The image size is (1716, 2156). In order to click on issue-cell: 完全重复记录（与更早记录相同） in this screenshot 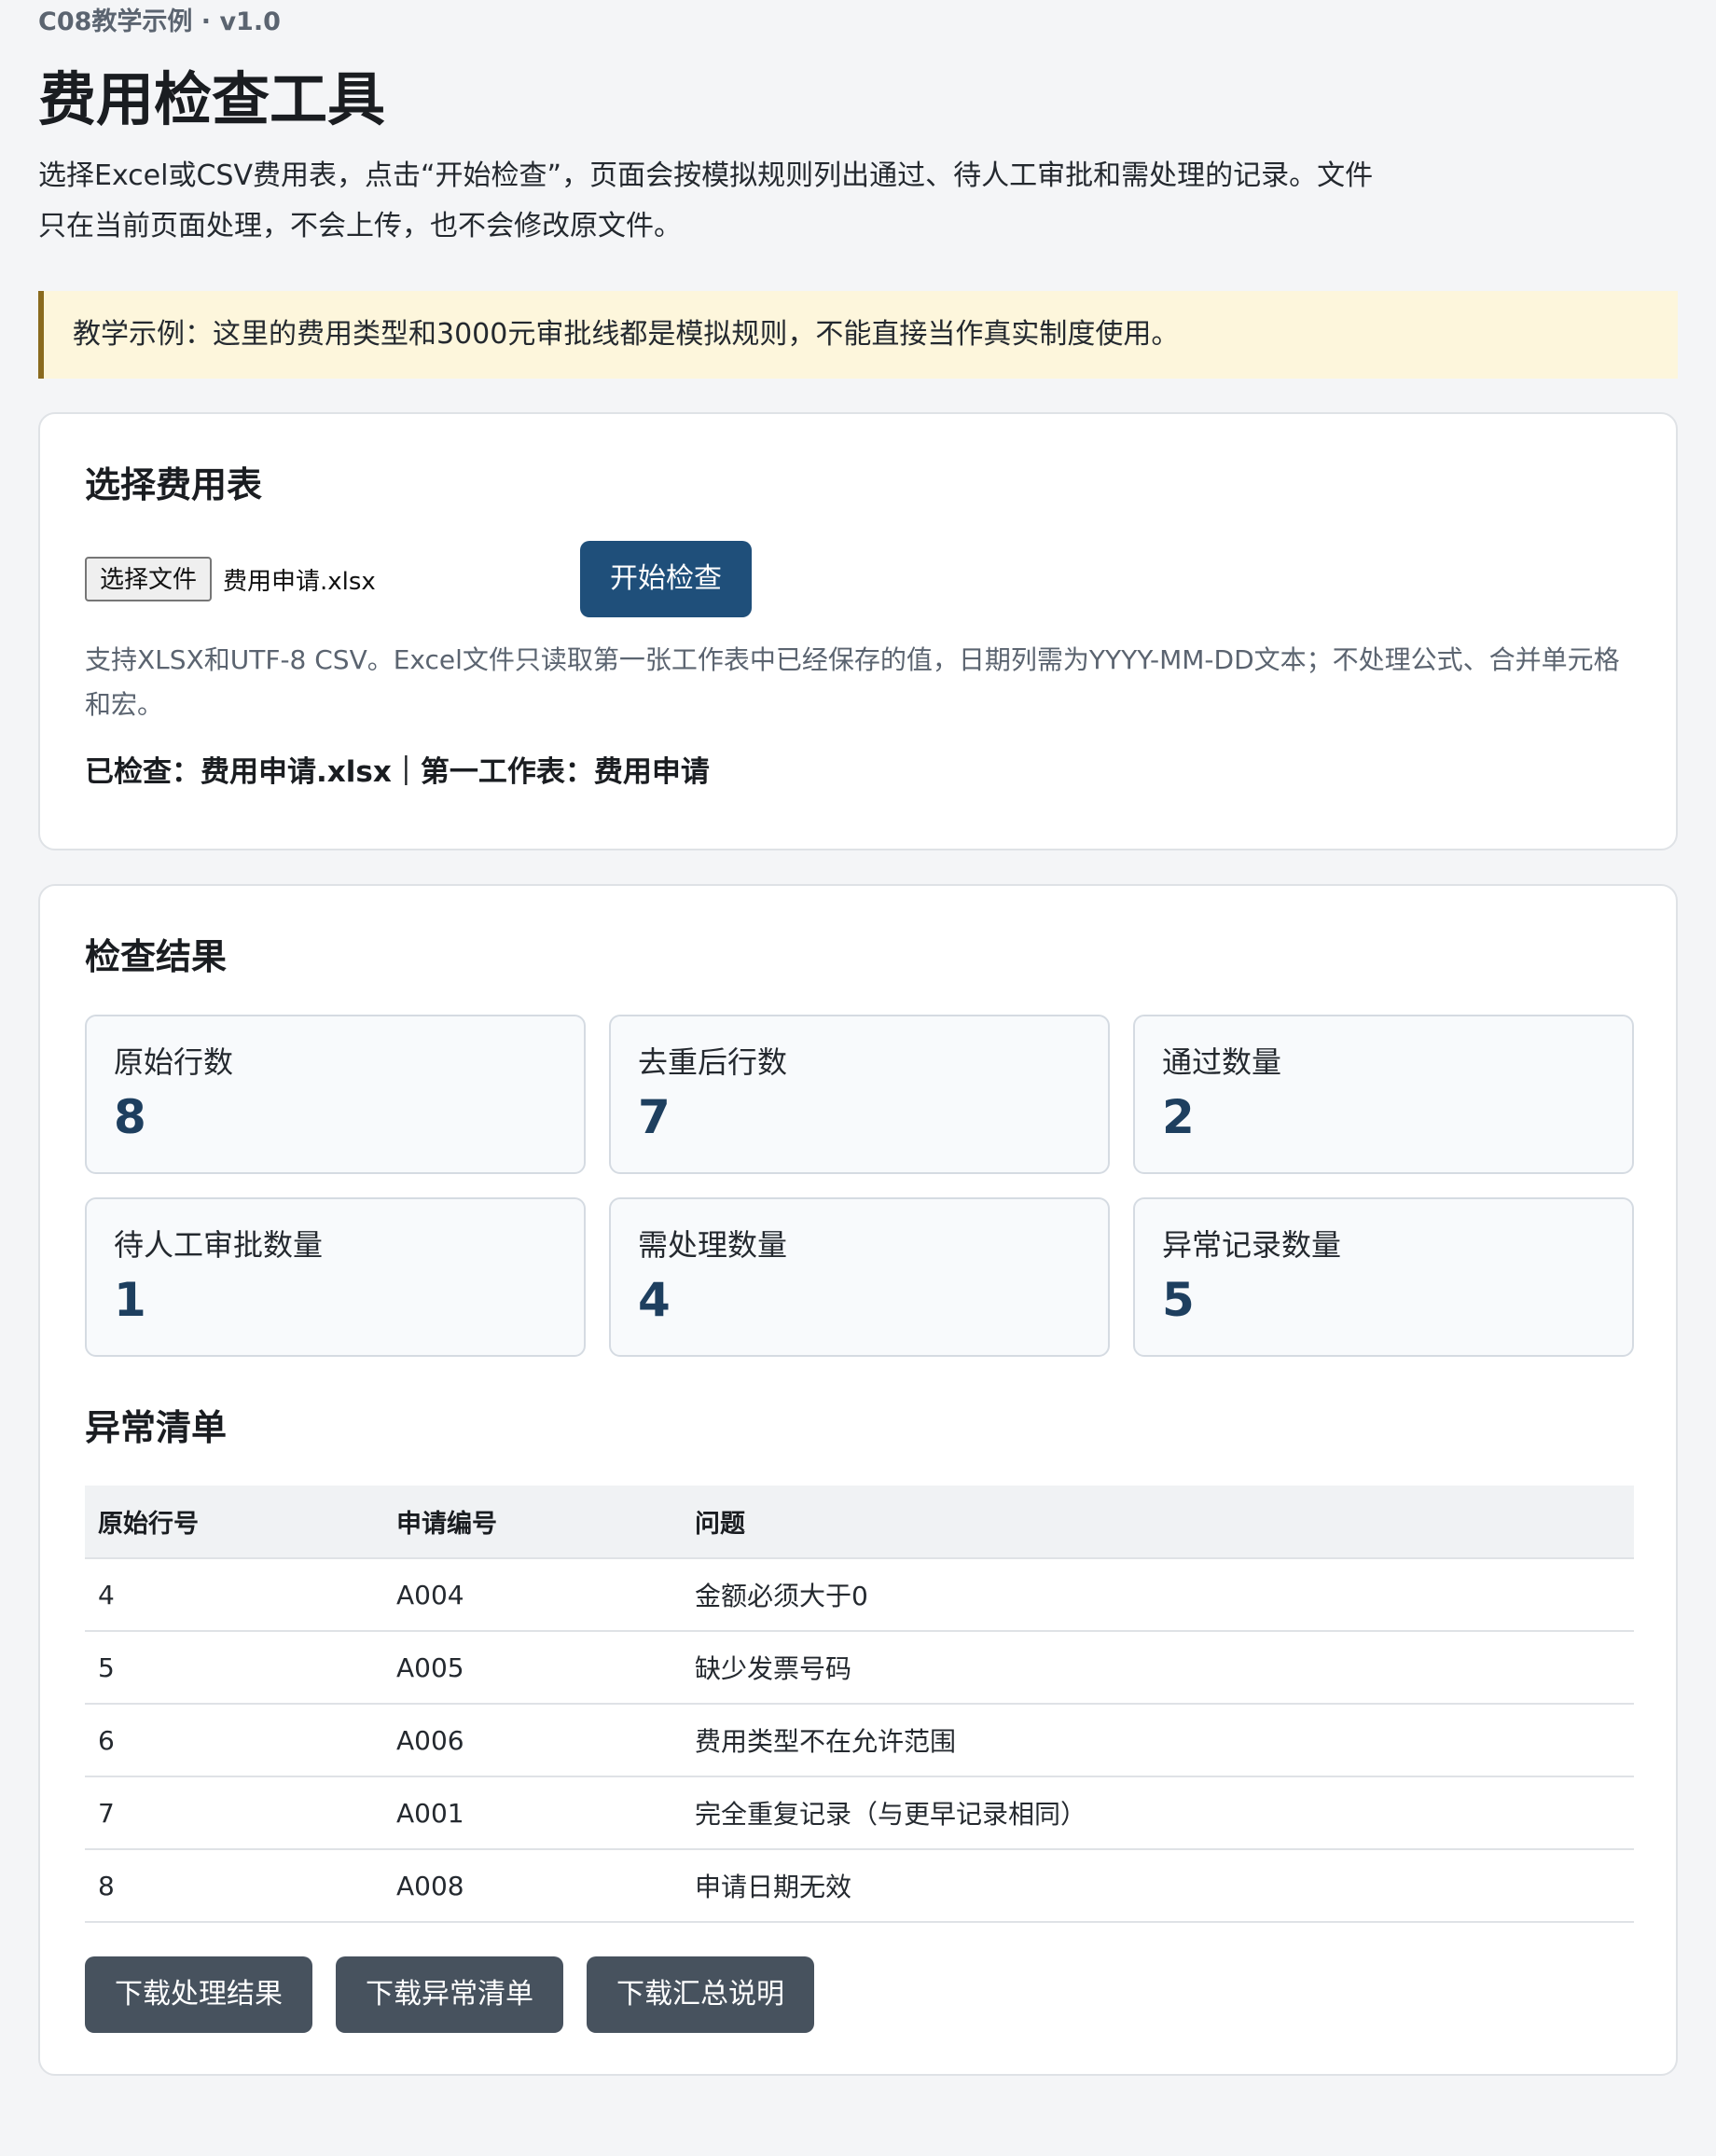, I will do `click(1158, 1813)`.